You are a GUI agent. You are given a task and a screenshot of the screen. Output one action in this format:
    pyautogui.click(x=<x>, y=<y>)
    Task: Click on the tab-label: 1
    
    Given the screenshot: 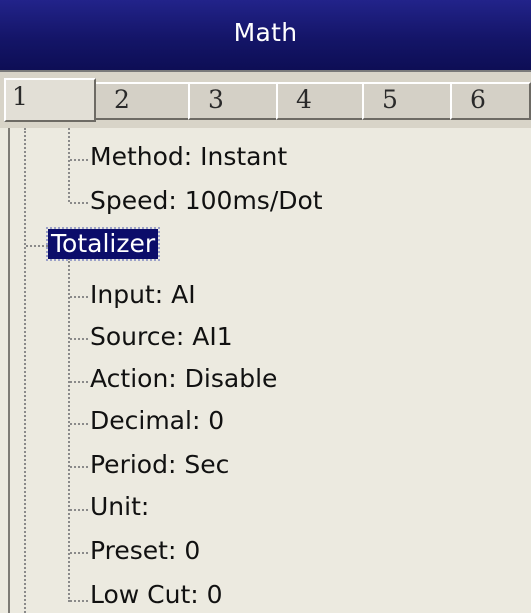 What is the action you would take?
    pyautogui.click(x=20, y=96)
    